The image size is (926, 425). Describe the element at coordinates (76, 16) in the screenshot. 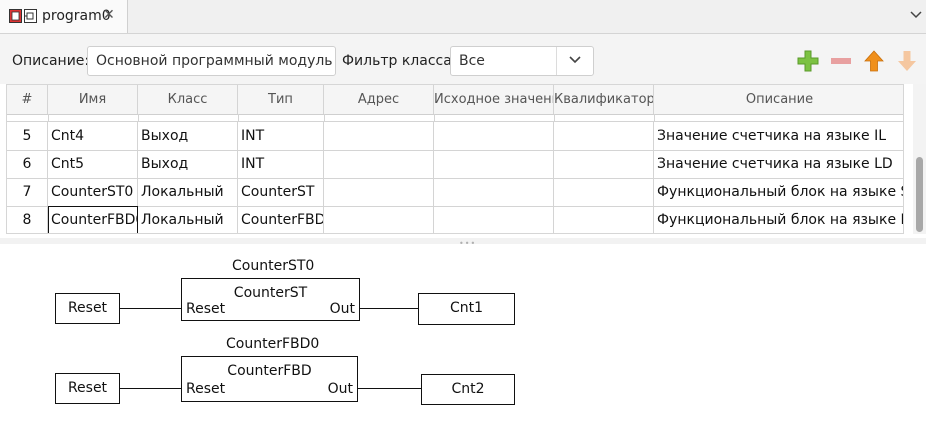

I see `tab-title: program0` at that location.